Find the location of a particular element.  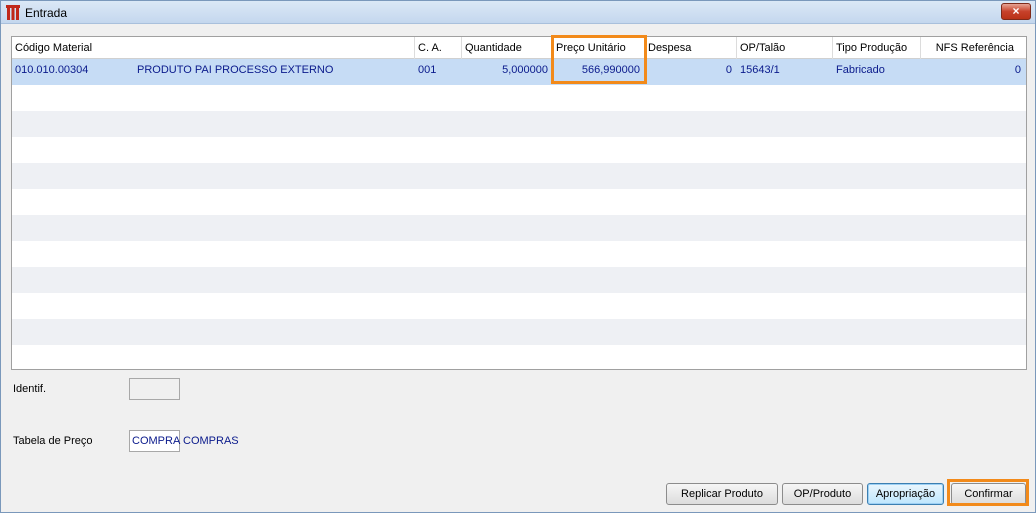

window-title: Entrada is located at coordinates (46, 13).